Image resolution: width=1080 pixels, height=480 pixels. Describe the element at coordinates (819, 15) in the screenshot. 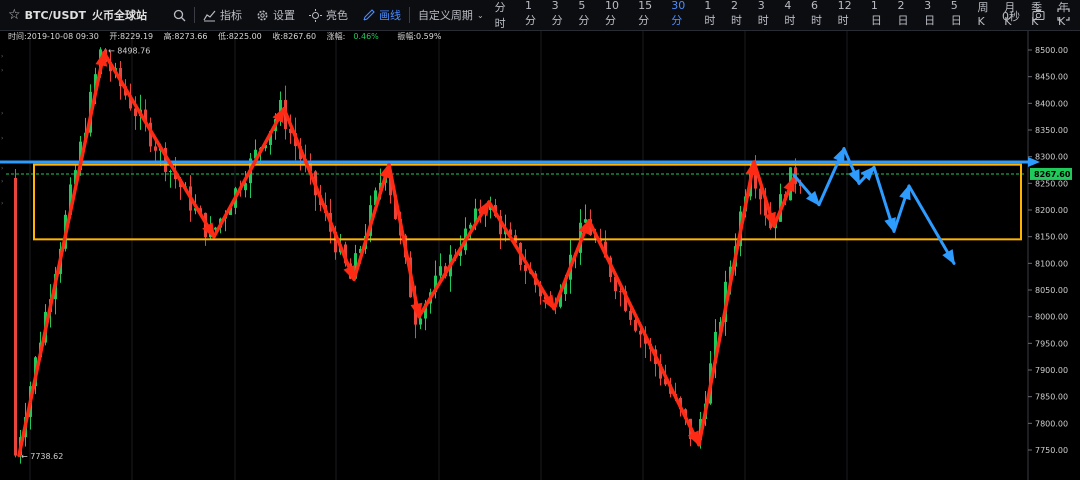

I see `interval-11: 6时` at that location.